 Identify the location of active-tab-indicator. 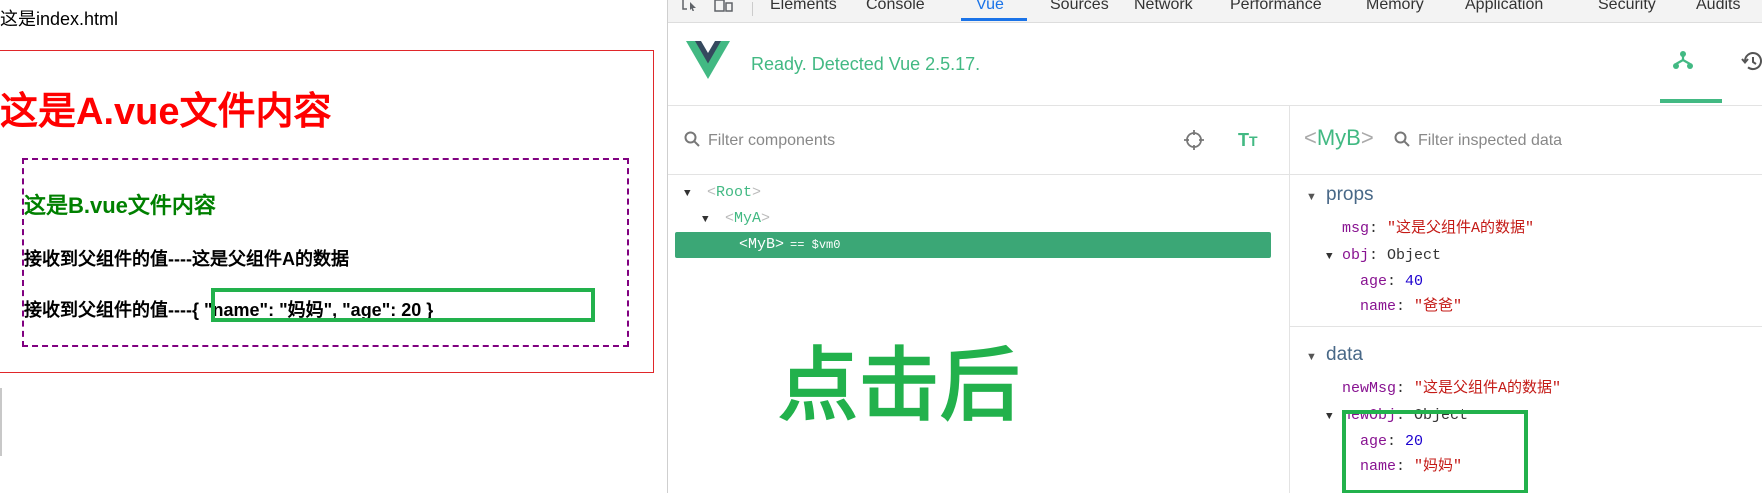
(994, 19).